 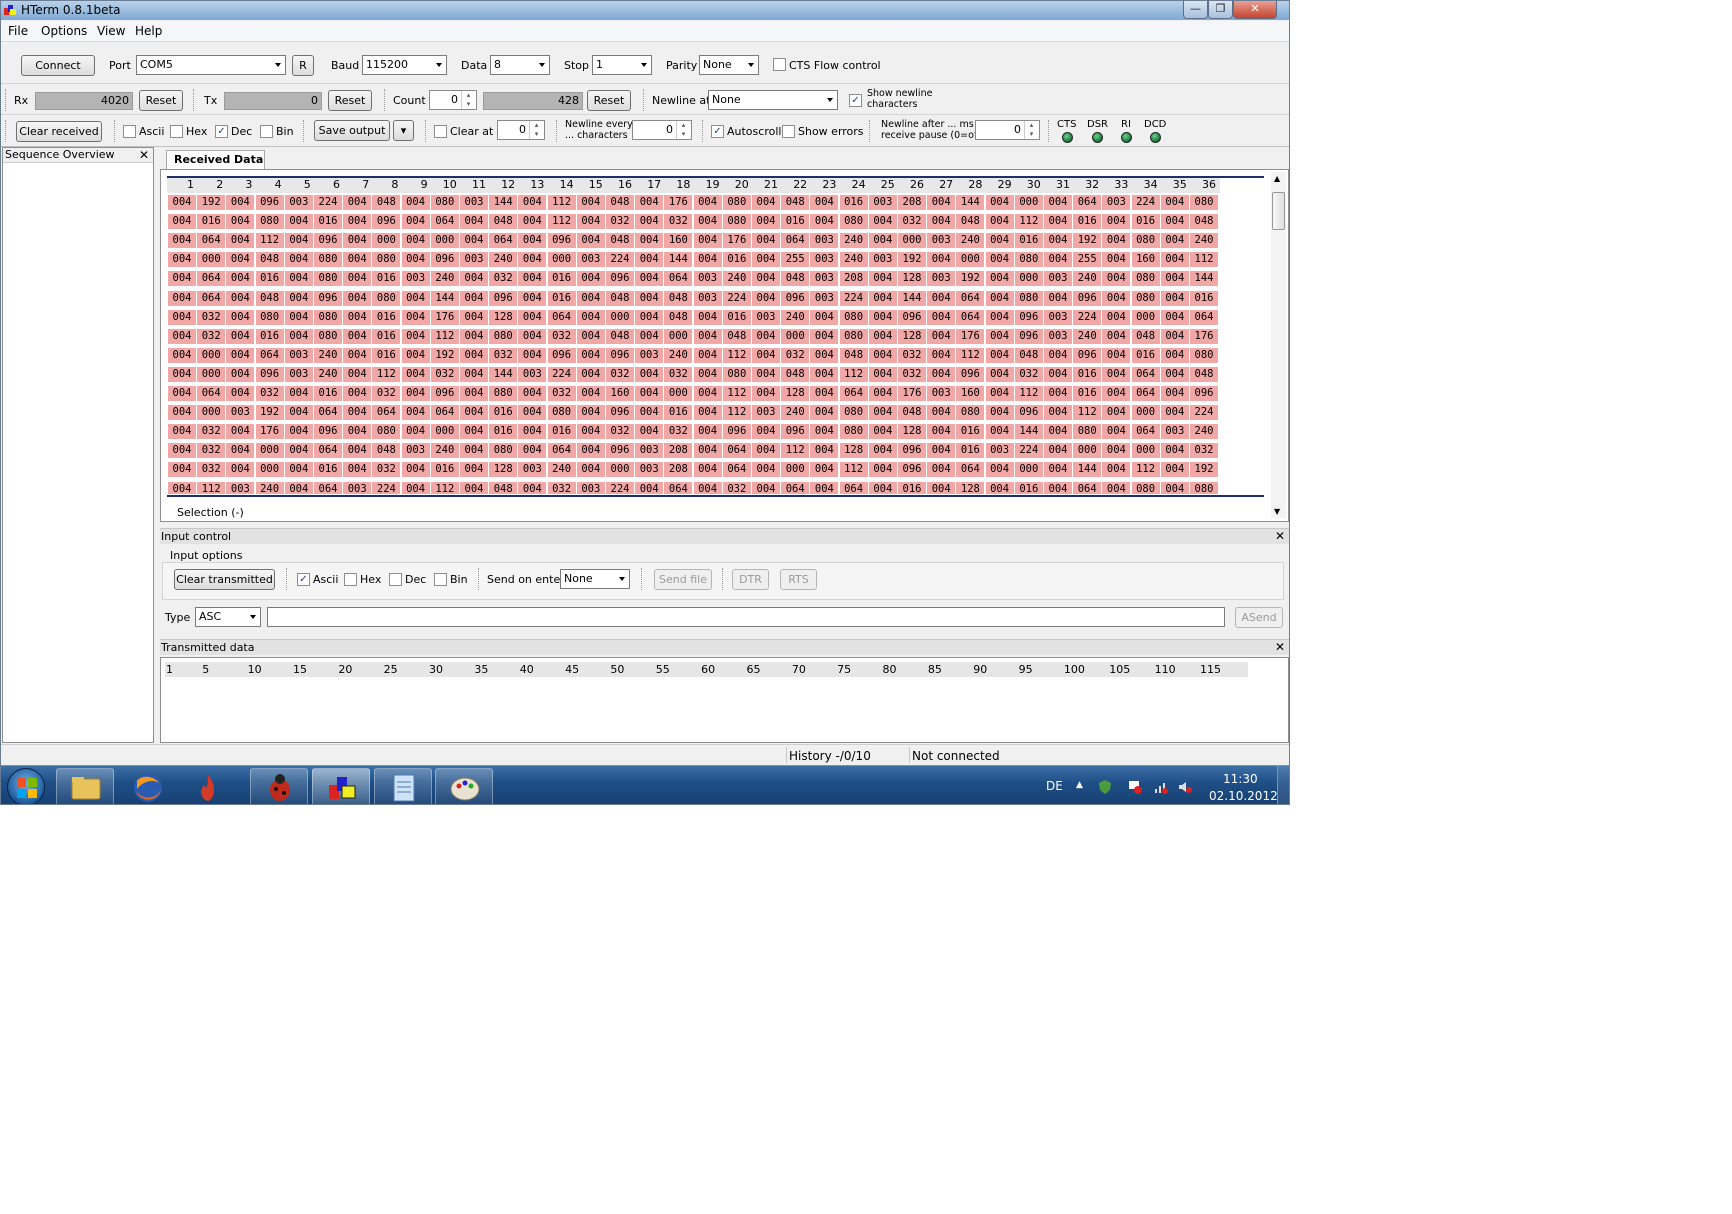 What do you see at coordinates (352, 130) in the screenshot?
I see `save-output-button: Save output` at bounding box center [352, 130].